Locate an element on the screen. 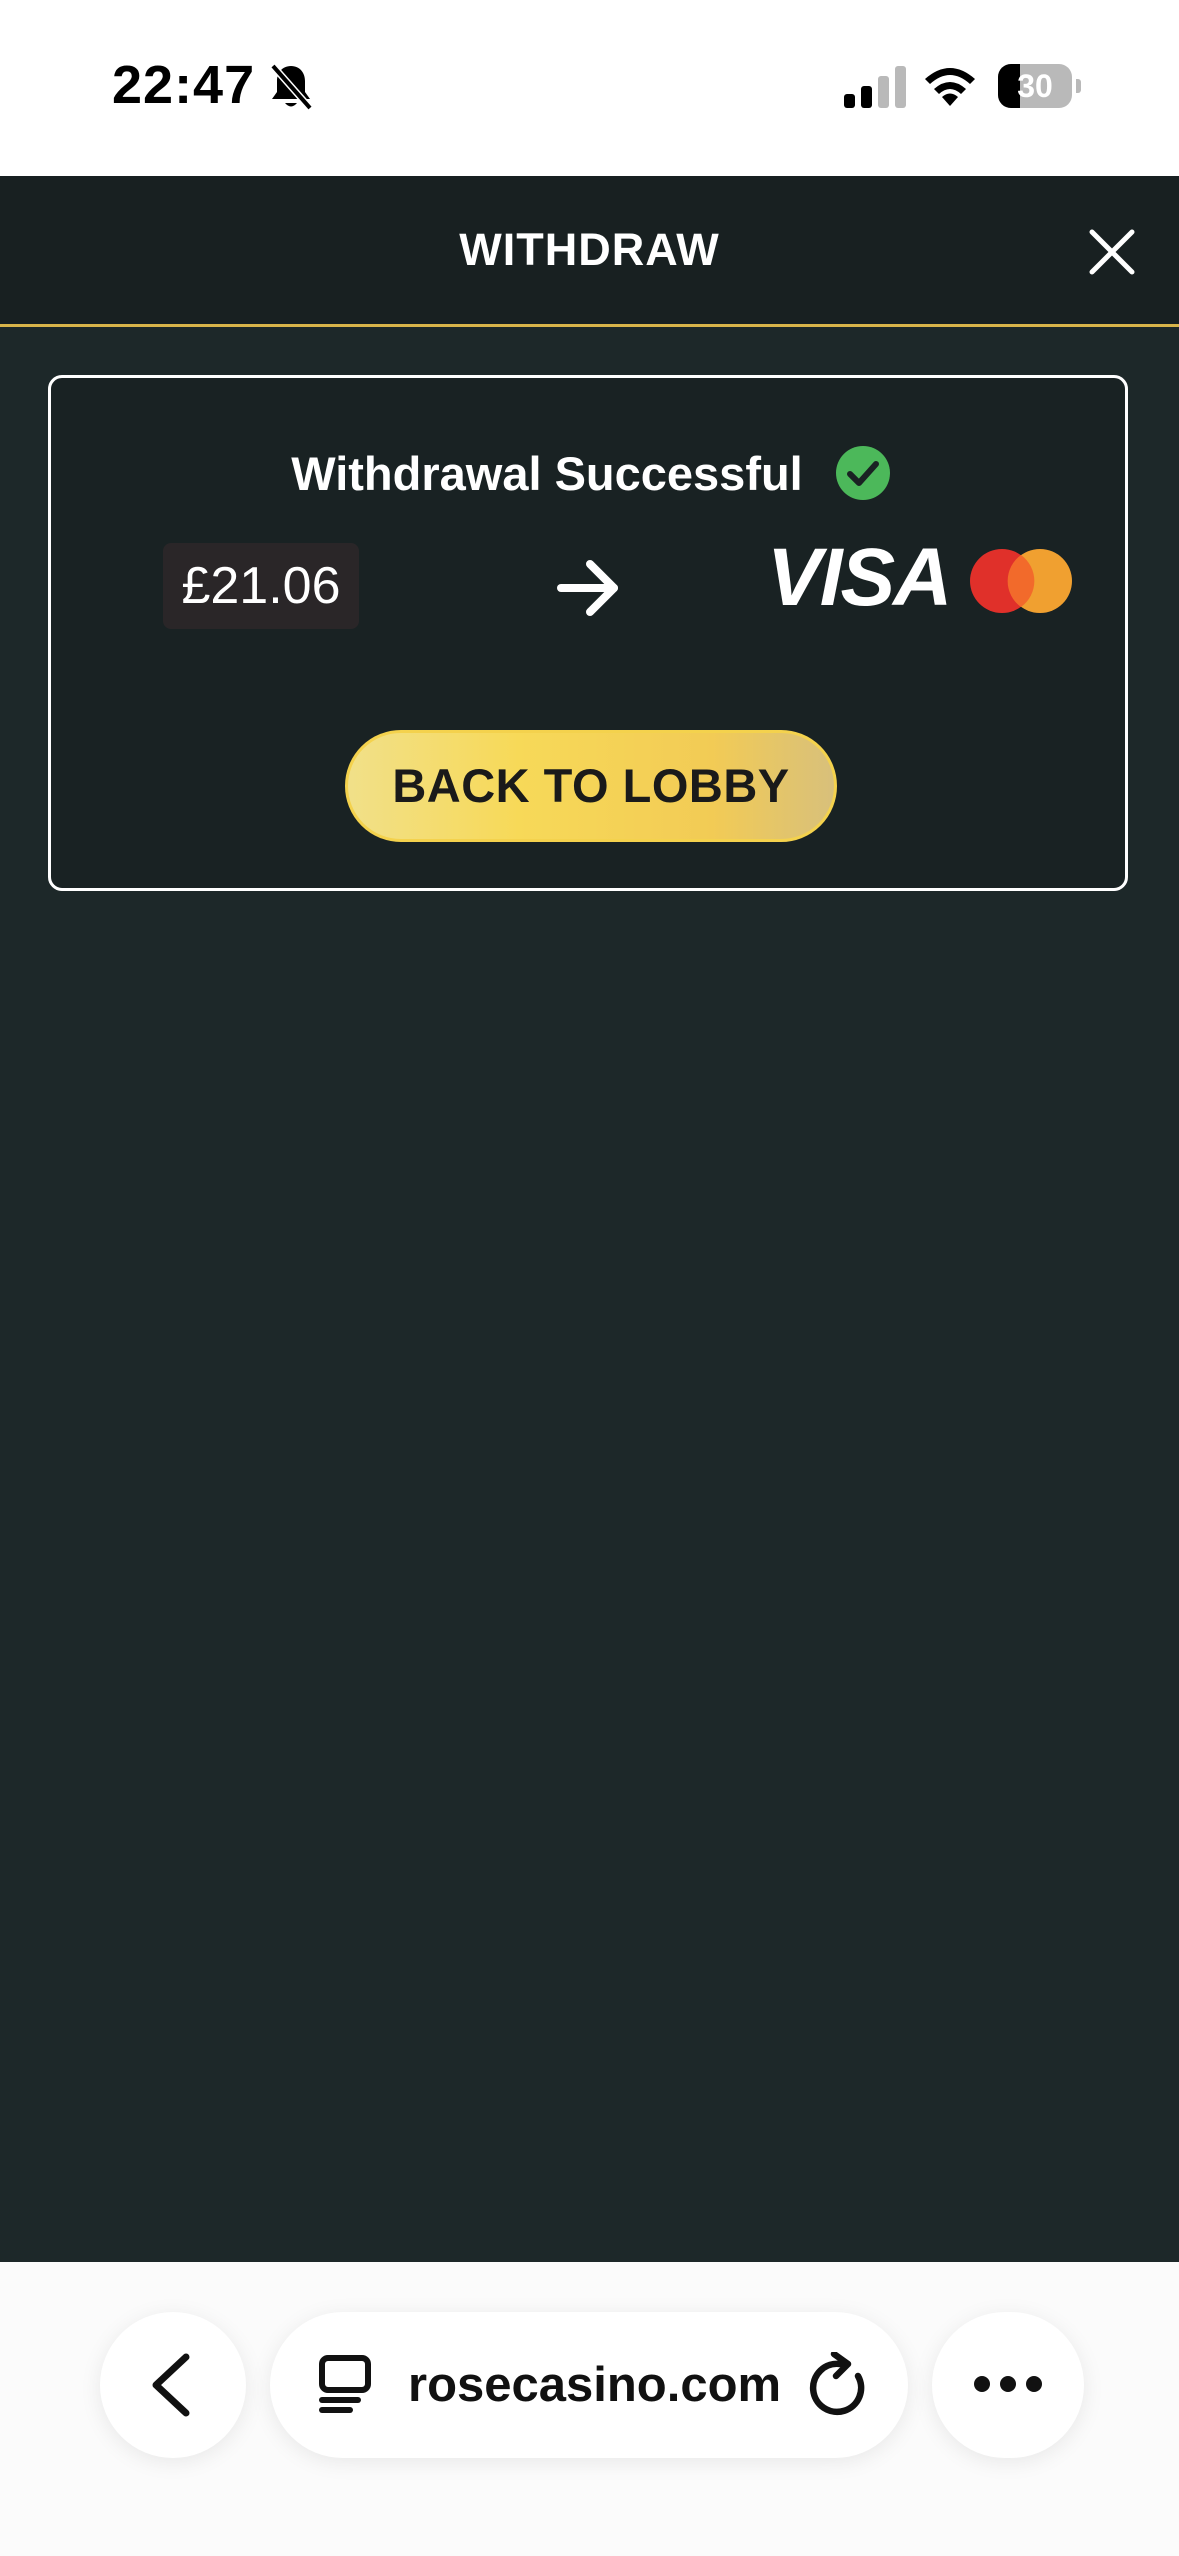 The height and width of the screenshot is (2556, 1179). browser-back-button is located at coordinates (173, 2385).